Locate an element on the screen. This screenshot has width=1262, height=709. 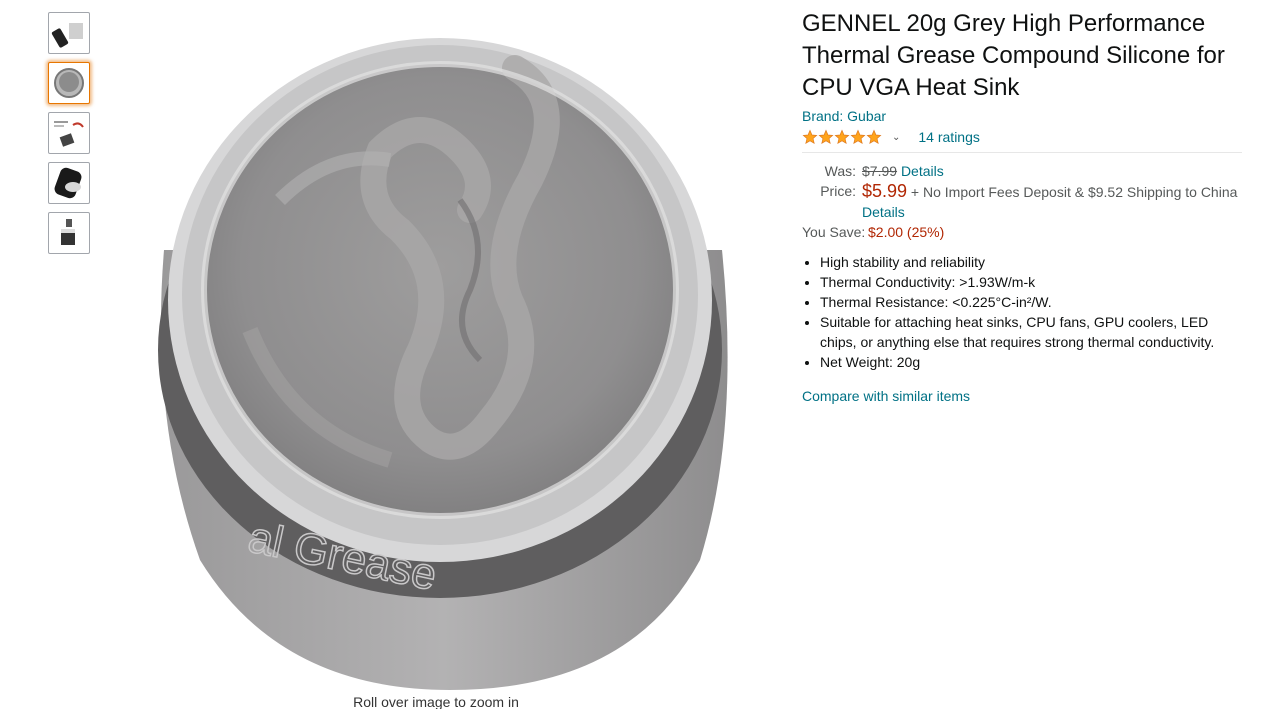
brand-link: Brand: Gubar is located at coordinates (1022, 116).